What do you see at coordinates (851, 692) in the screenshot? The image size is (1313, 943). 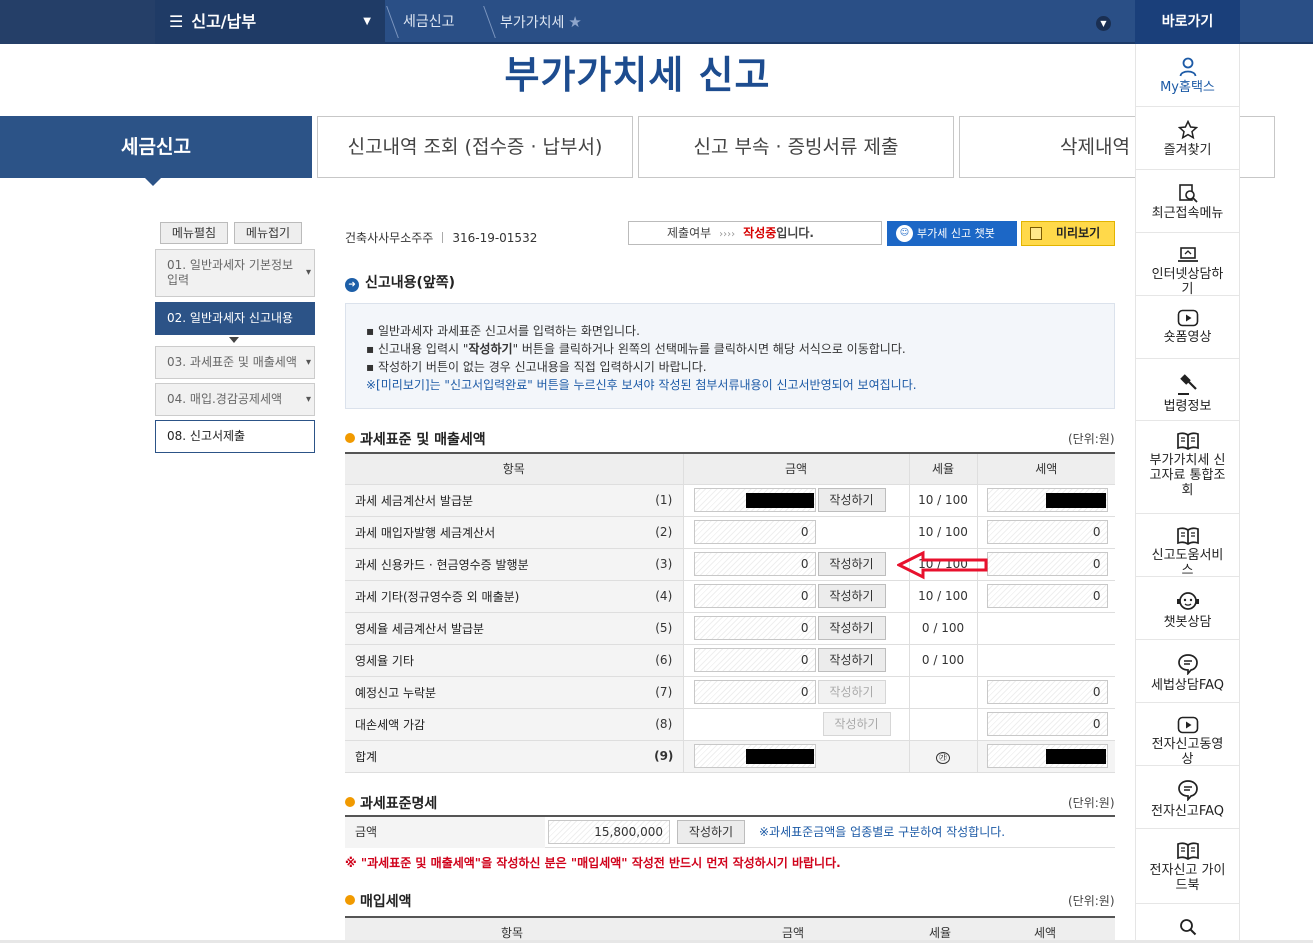 I see `write-button-disabled: 작성하기` at bounding box center [851, 692].